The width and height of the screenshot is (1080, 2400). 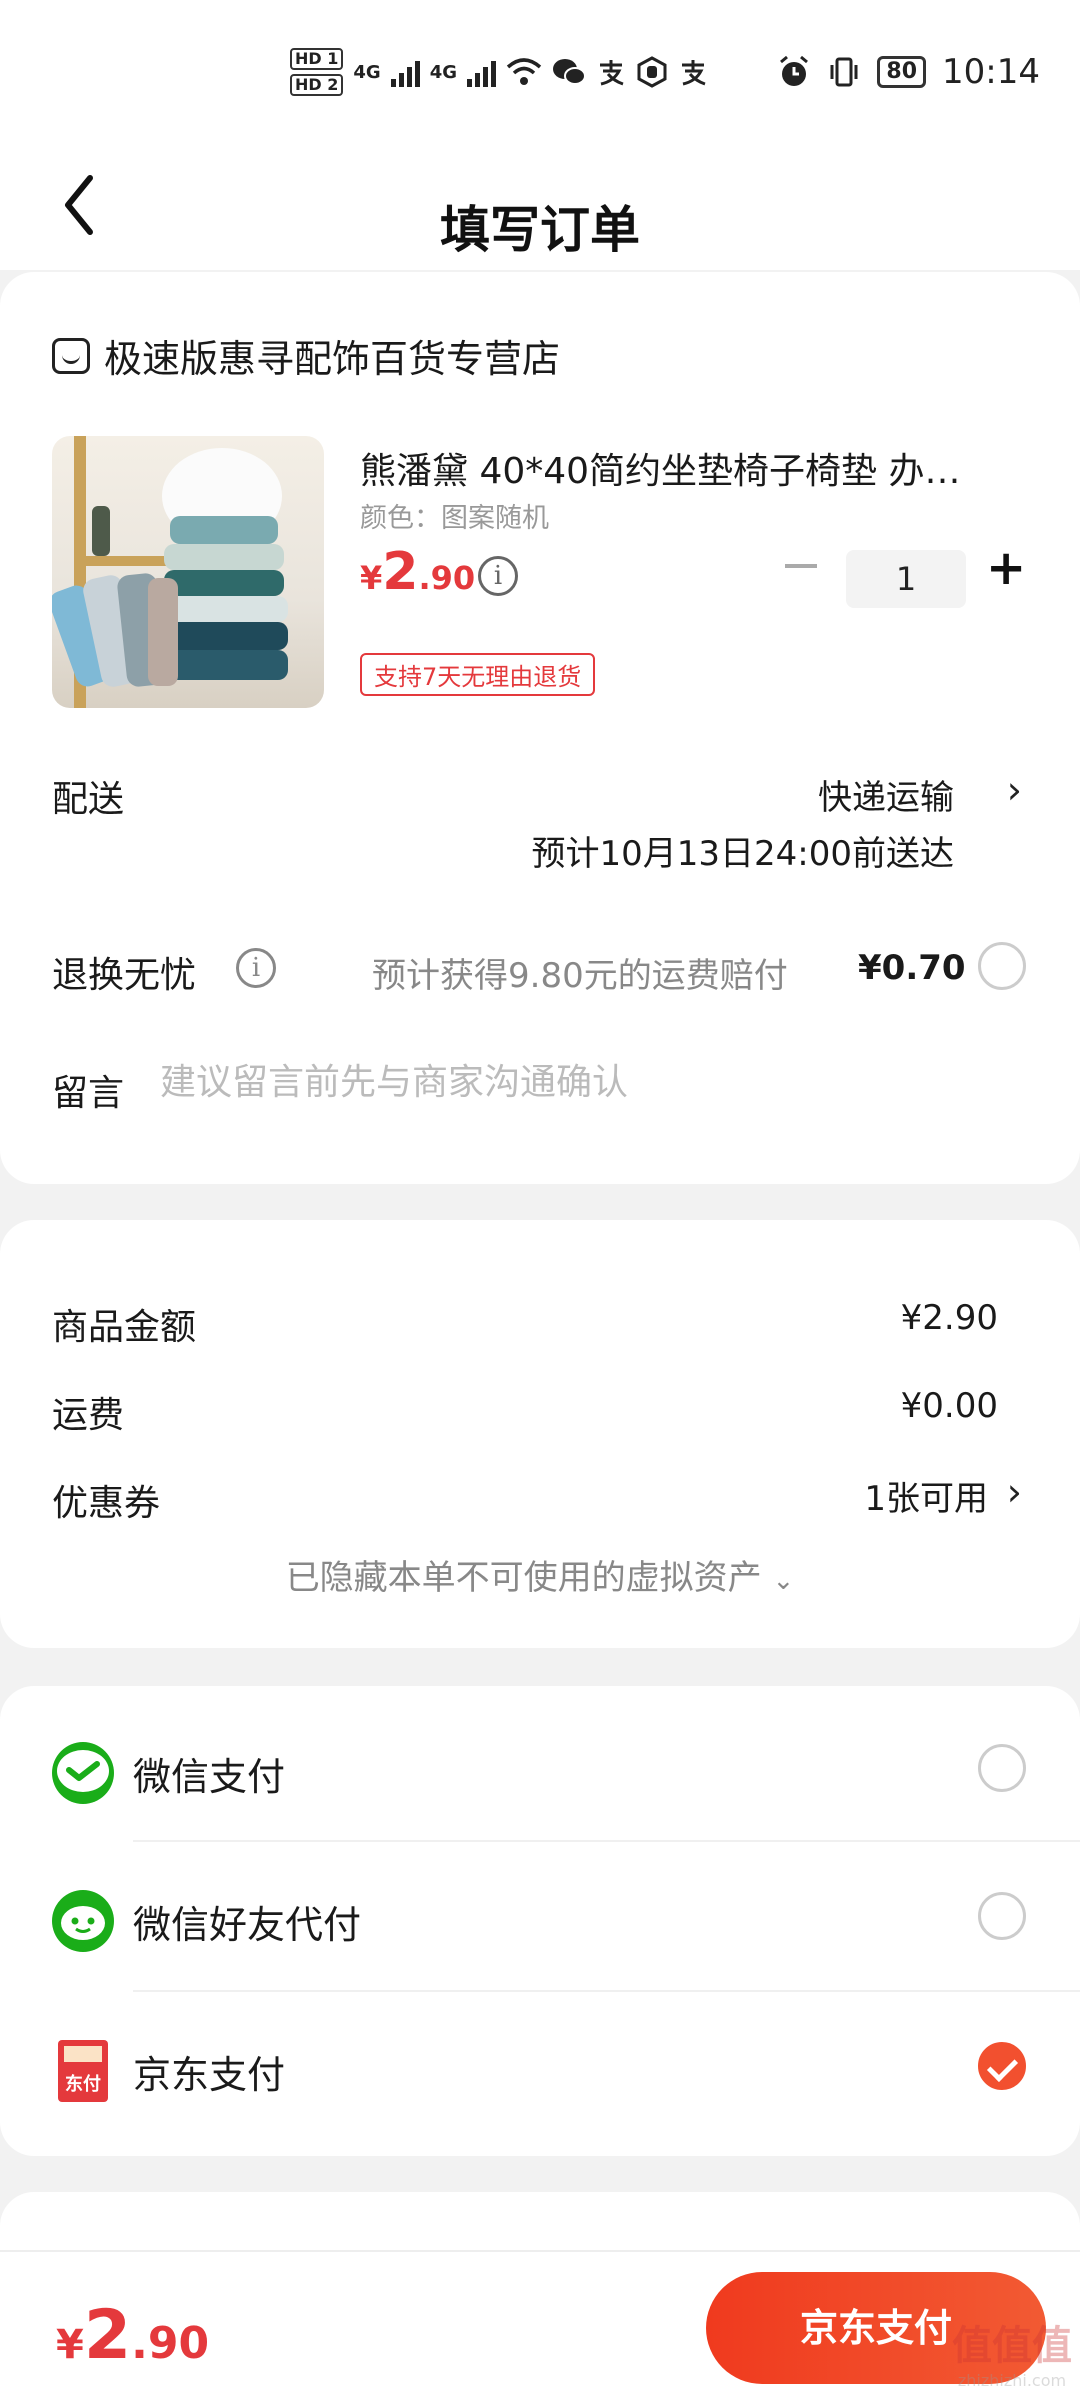 What do you see at coordinates (71, 355) in the screenshot?
I see `shop-icon` at bounding box center [71, 355].